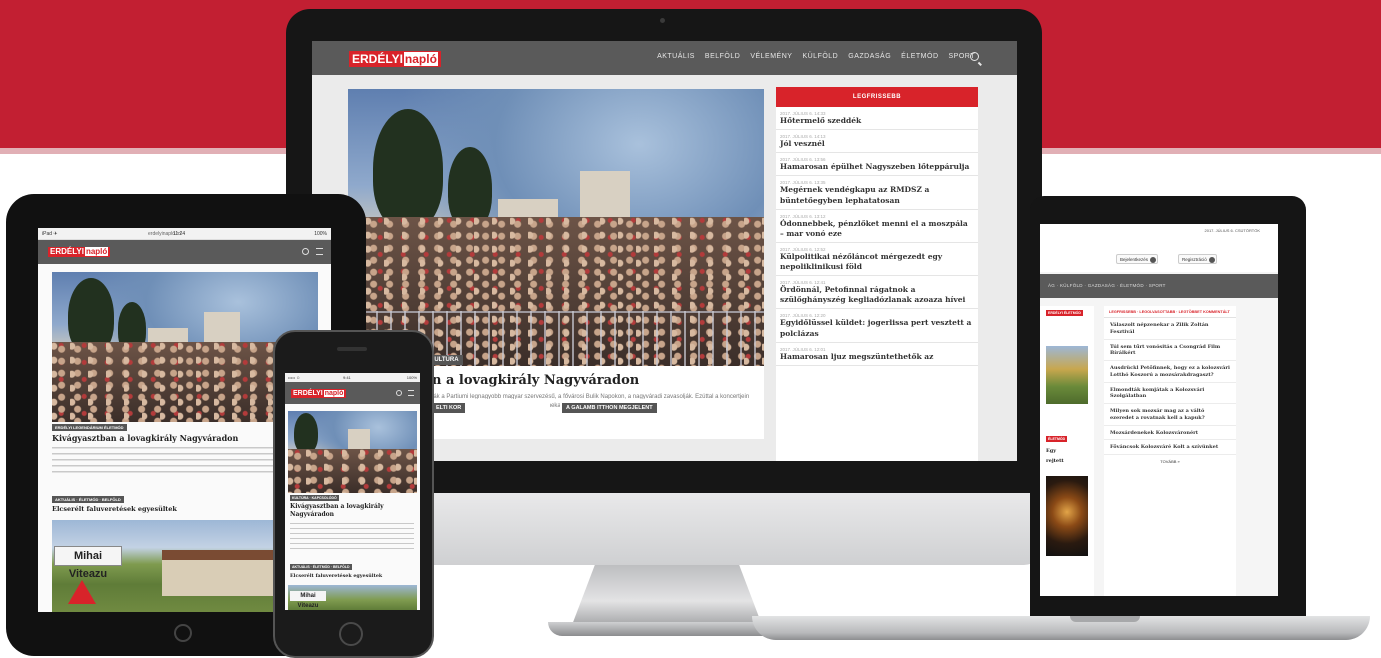 The width and height of the screenshot is (1381, 658). What do you see at coordinates (877, 357) in the screenshot?
I see `item-title: Hamarosan ljuz megszüntethetők az` at bounding box center [877, 357].